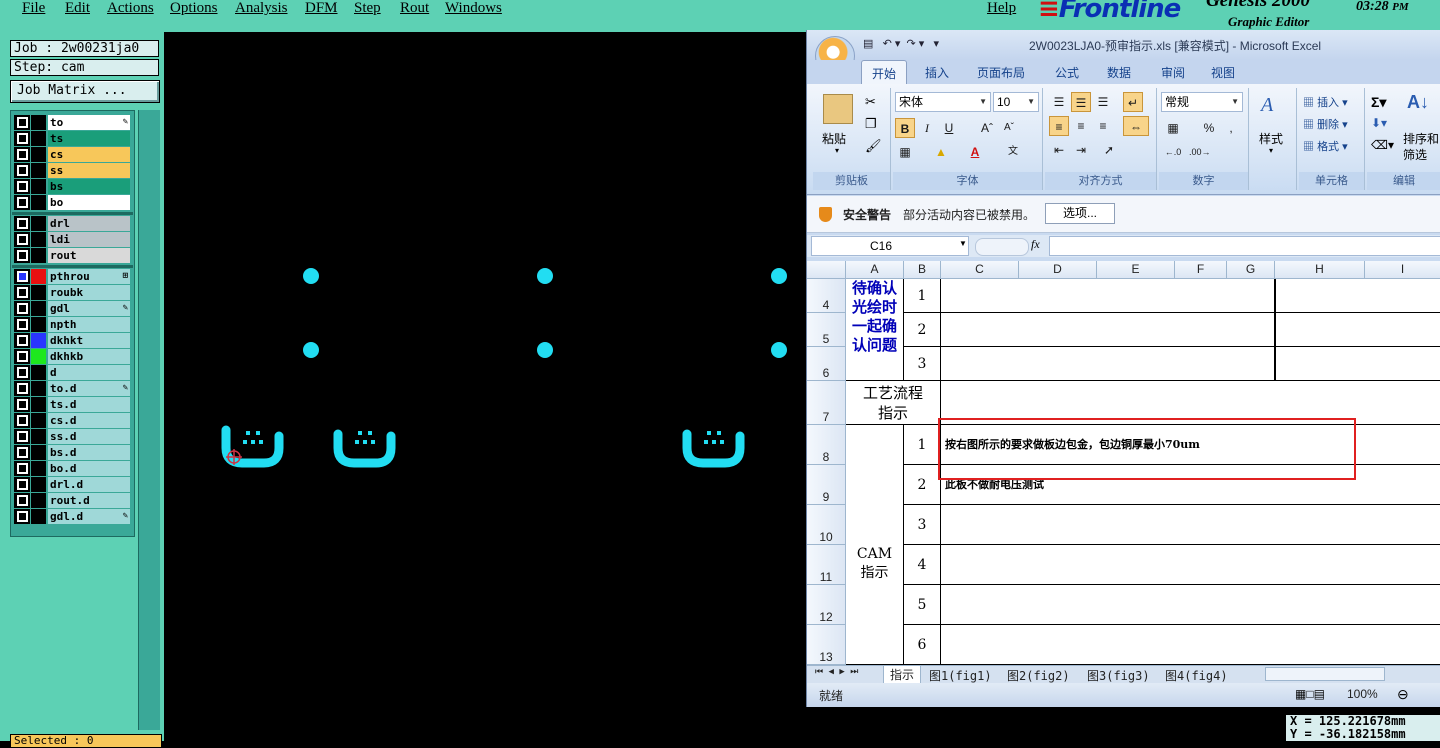  What do you see at coordinates (89, 170) in the screenshot?
I see `layer-name: ss` at bounding box center [89, 170].